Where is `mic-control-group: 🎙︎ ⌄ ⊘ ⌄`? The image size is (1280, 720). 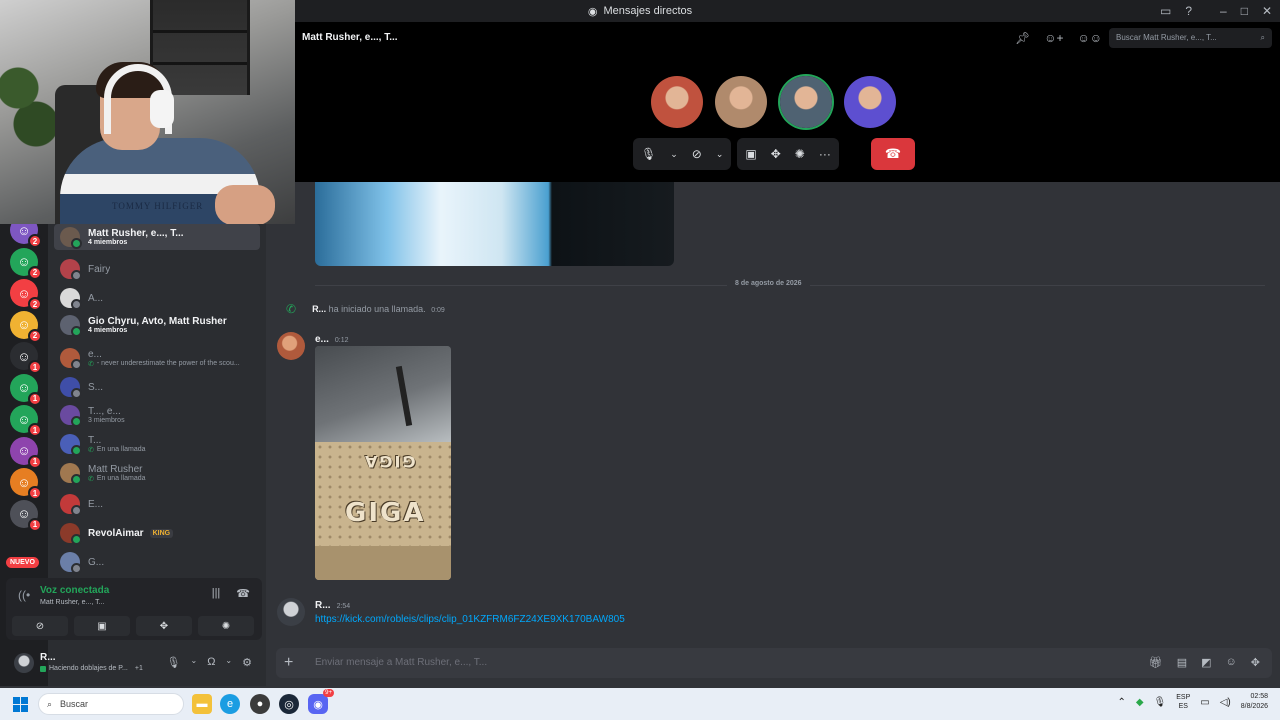 mic-control-group: 🎙︎ ⌄ ⊘ ⌄ is located at coordinates (682, 154).